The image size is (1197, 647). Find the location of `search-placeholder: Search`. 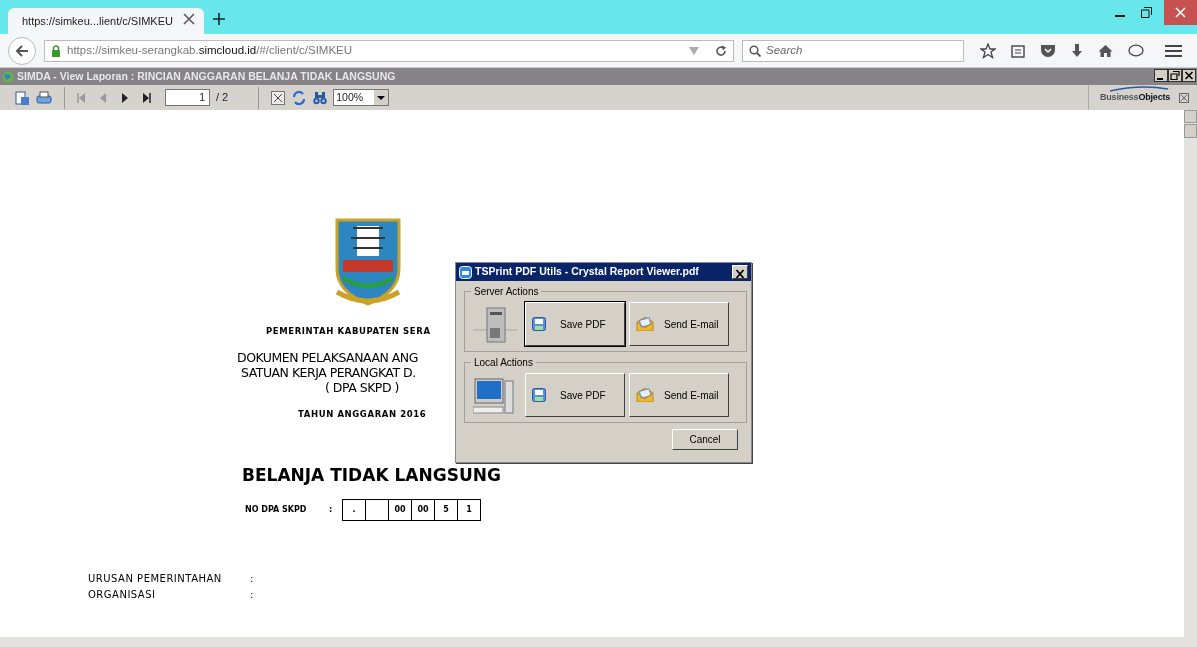

search-placeholder: Search is located at coordinates (784, 50).